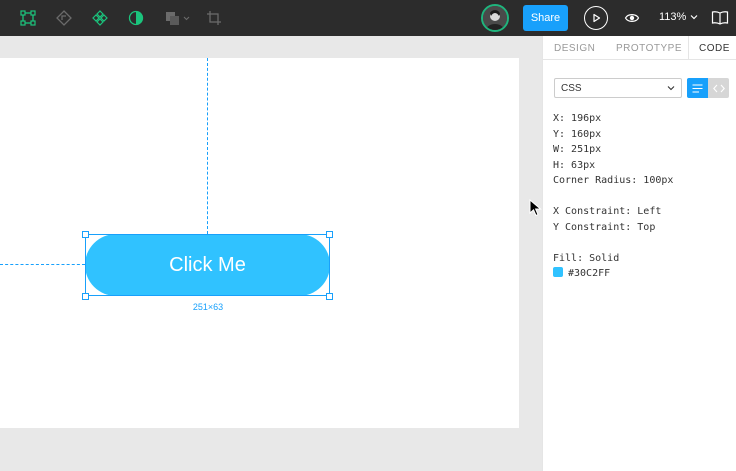 The image size is (736, 471). Describe the element at coordinates (536, 210) in the screenshot. I see `mouse-pointer-icon` at that location.